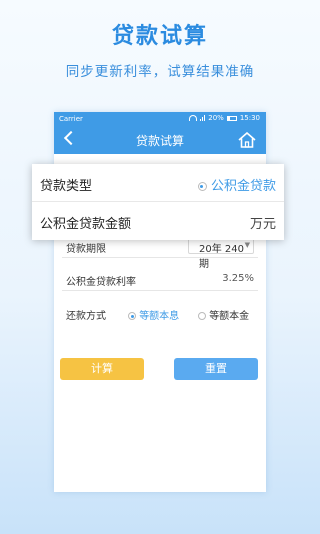  Describe the element at coordinates (238, 278) in the screenshot. I see `loan-rate-value: 3.25%` at that location.